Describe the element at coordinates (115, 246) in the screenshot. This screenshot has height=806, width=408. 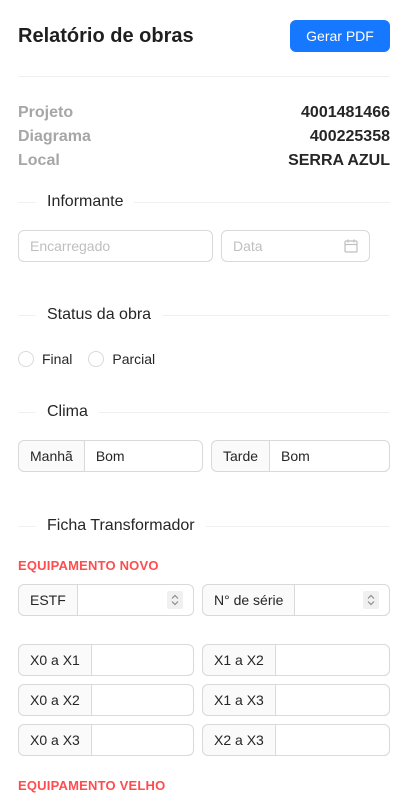
I see `encarregado-input: Encarregado` at that location.